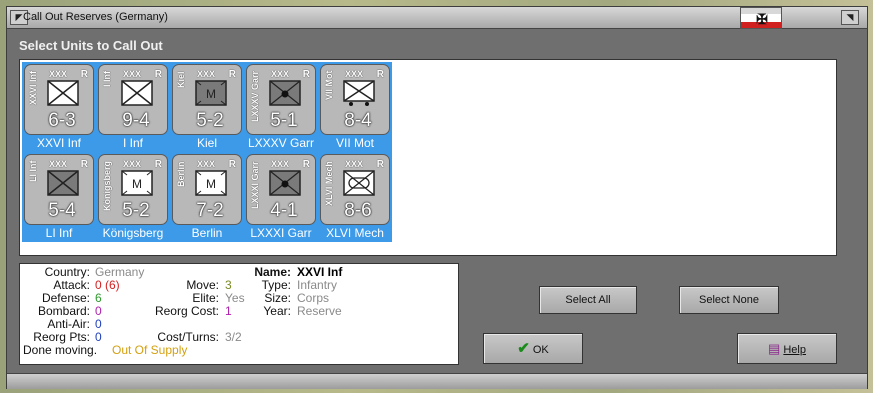  What do you see at coordinates (355, 233) in the screenshot?
I see `unit-name: XLVI Mech` at bounding box center [355, 233].